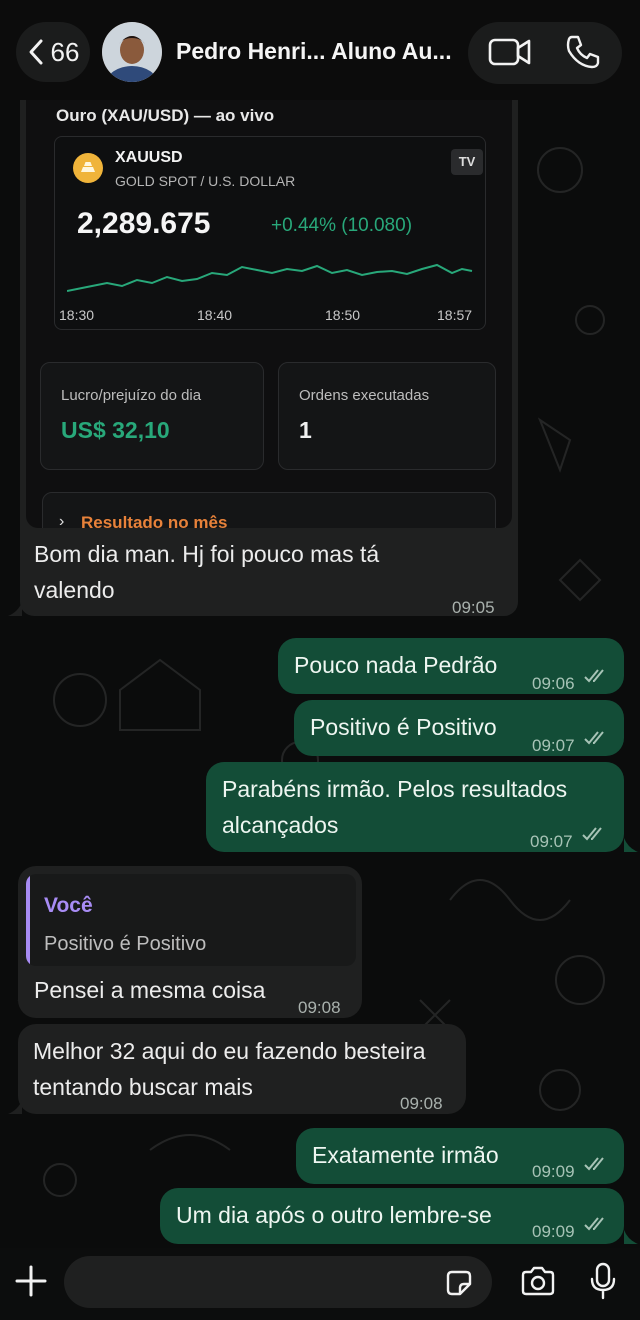 This screenshot has height=1320, width=640. What do you see at coordinates (364, 395) in the screenshot?
I see `orders-label: Ordens executadas` at bounding box center [364, 395].